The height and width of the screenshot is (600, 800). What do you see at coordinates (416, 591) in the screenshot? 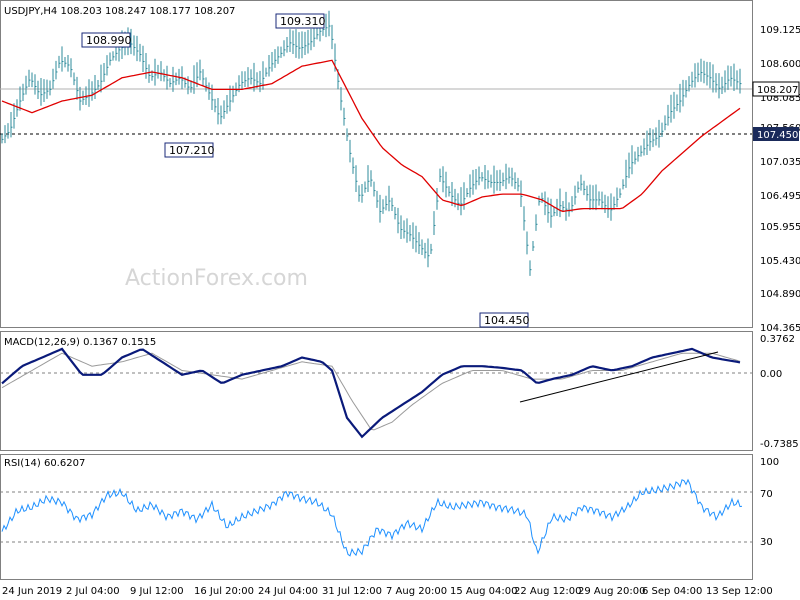
I see `x-tick-label: 7 Aug 20:00` at bounding box center [416, 591].